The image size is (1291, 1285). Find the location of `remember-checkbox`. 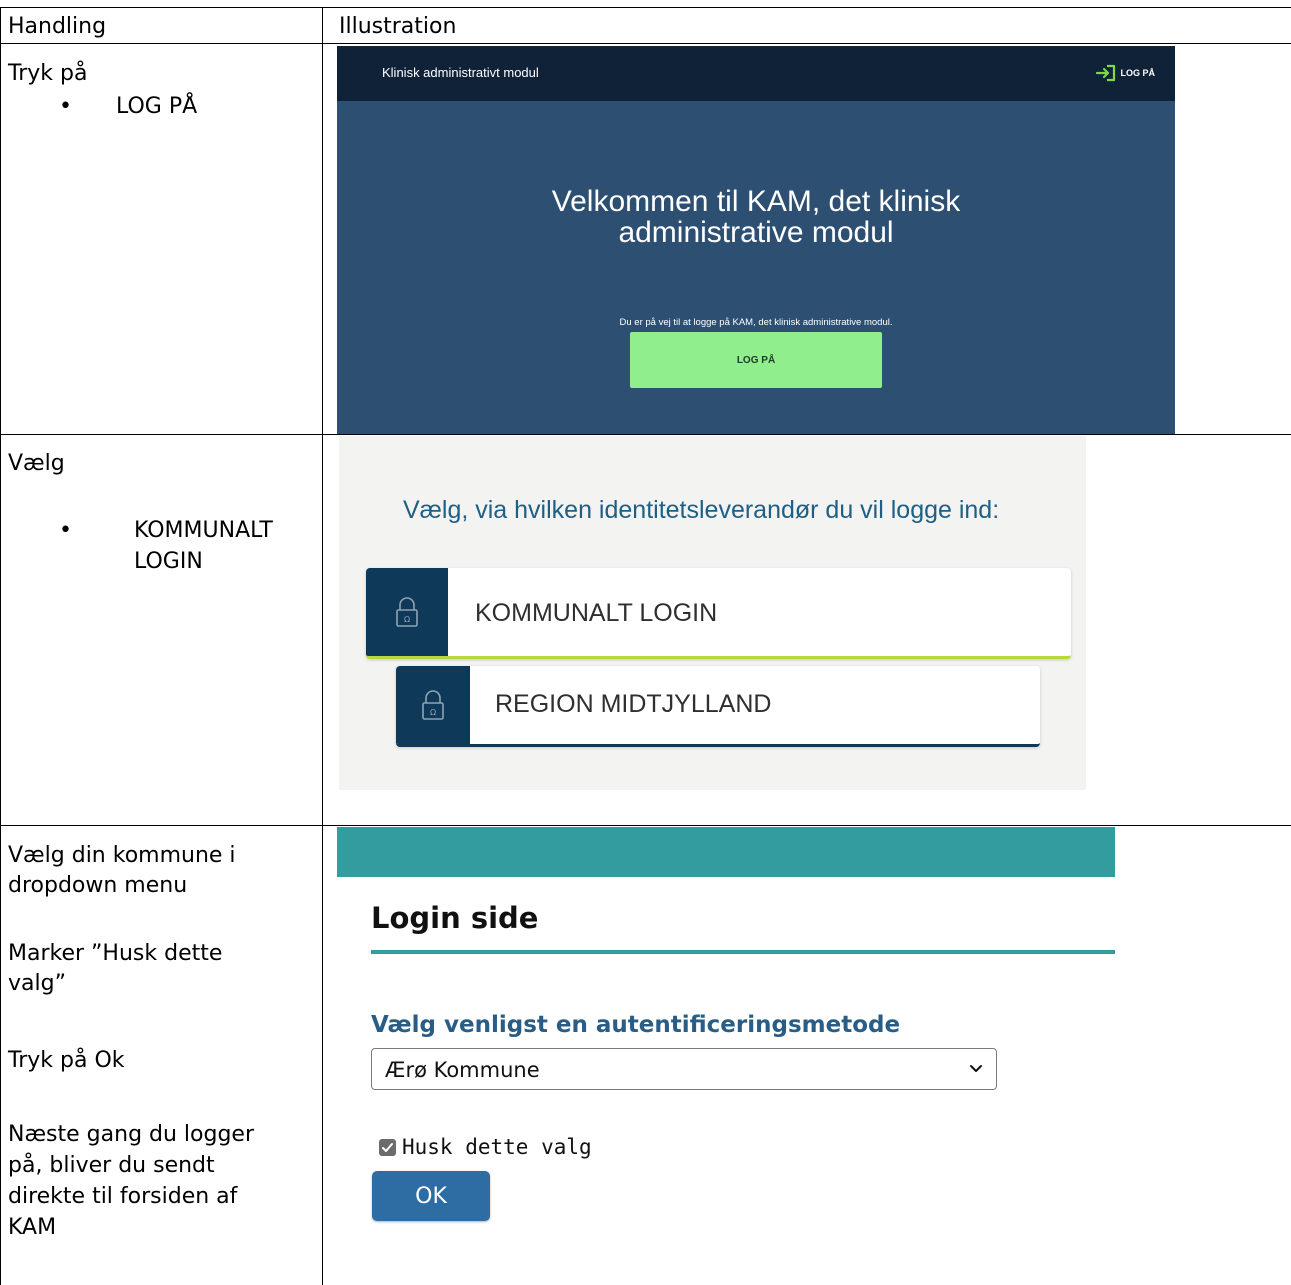

remember-checkbox is located at coordinates (387, 1147).